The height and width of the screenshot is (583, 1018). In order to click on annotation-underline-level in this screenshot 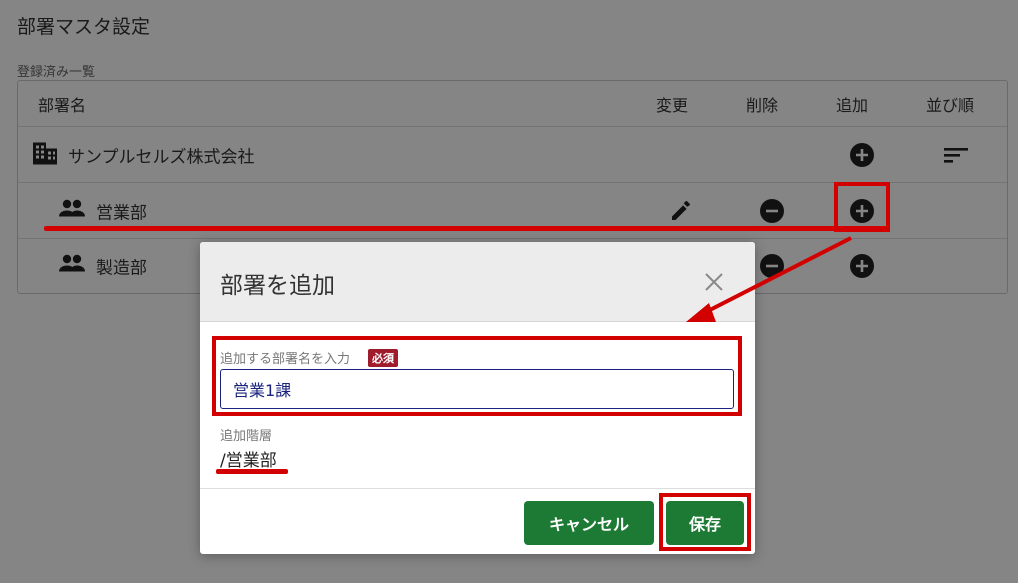, I will do `click(252, 471)`.